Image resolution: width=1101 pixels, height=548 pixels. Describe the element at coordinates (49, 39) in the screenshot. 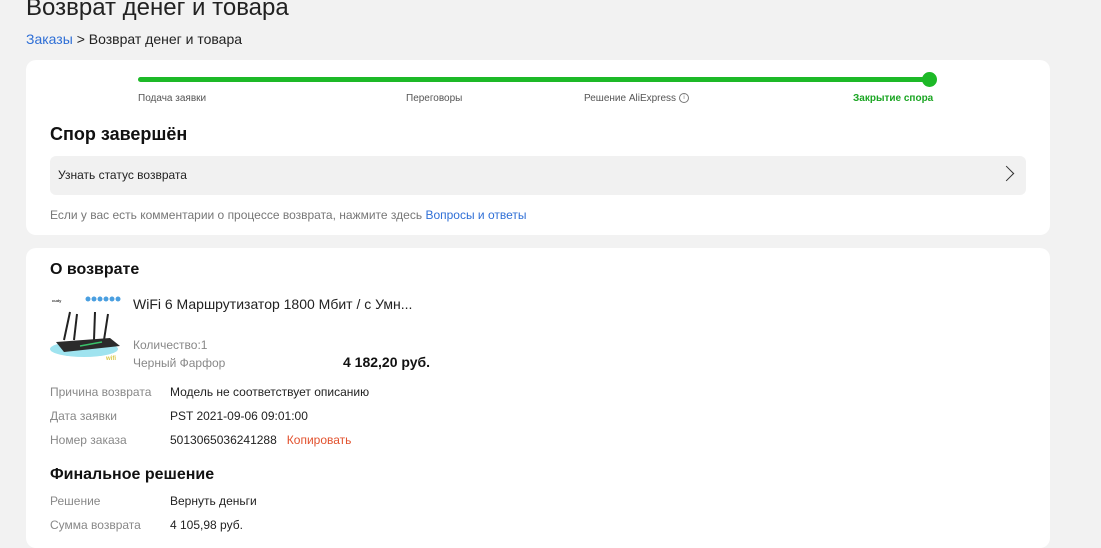

I see `breadcrumb-orders-link: Заказы` at that location.